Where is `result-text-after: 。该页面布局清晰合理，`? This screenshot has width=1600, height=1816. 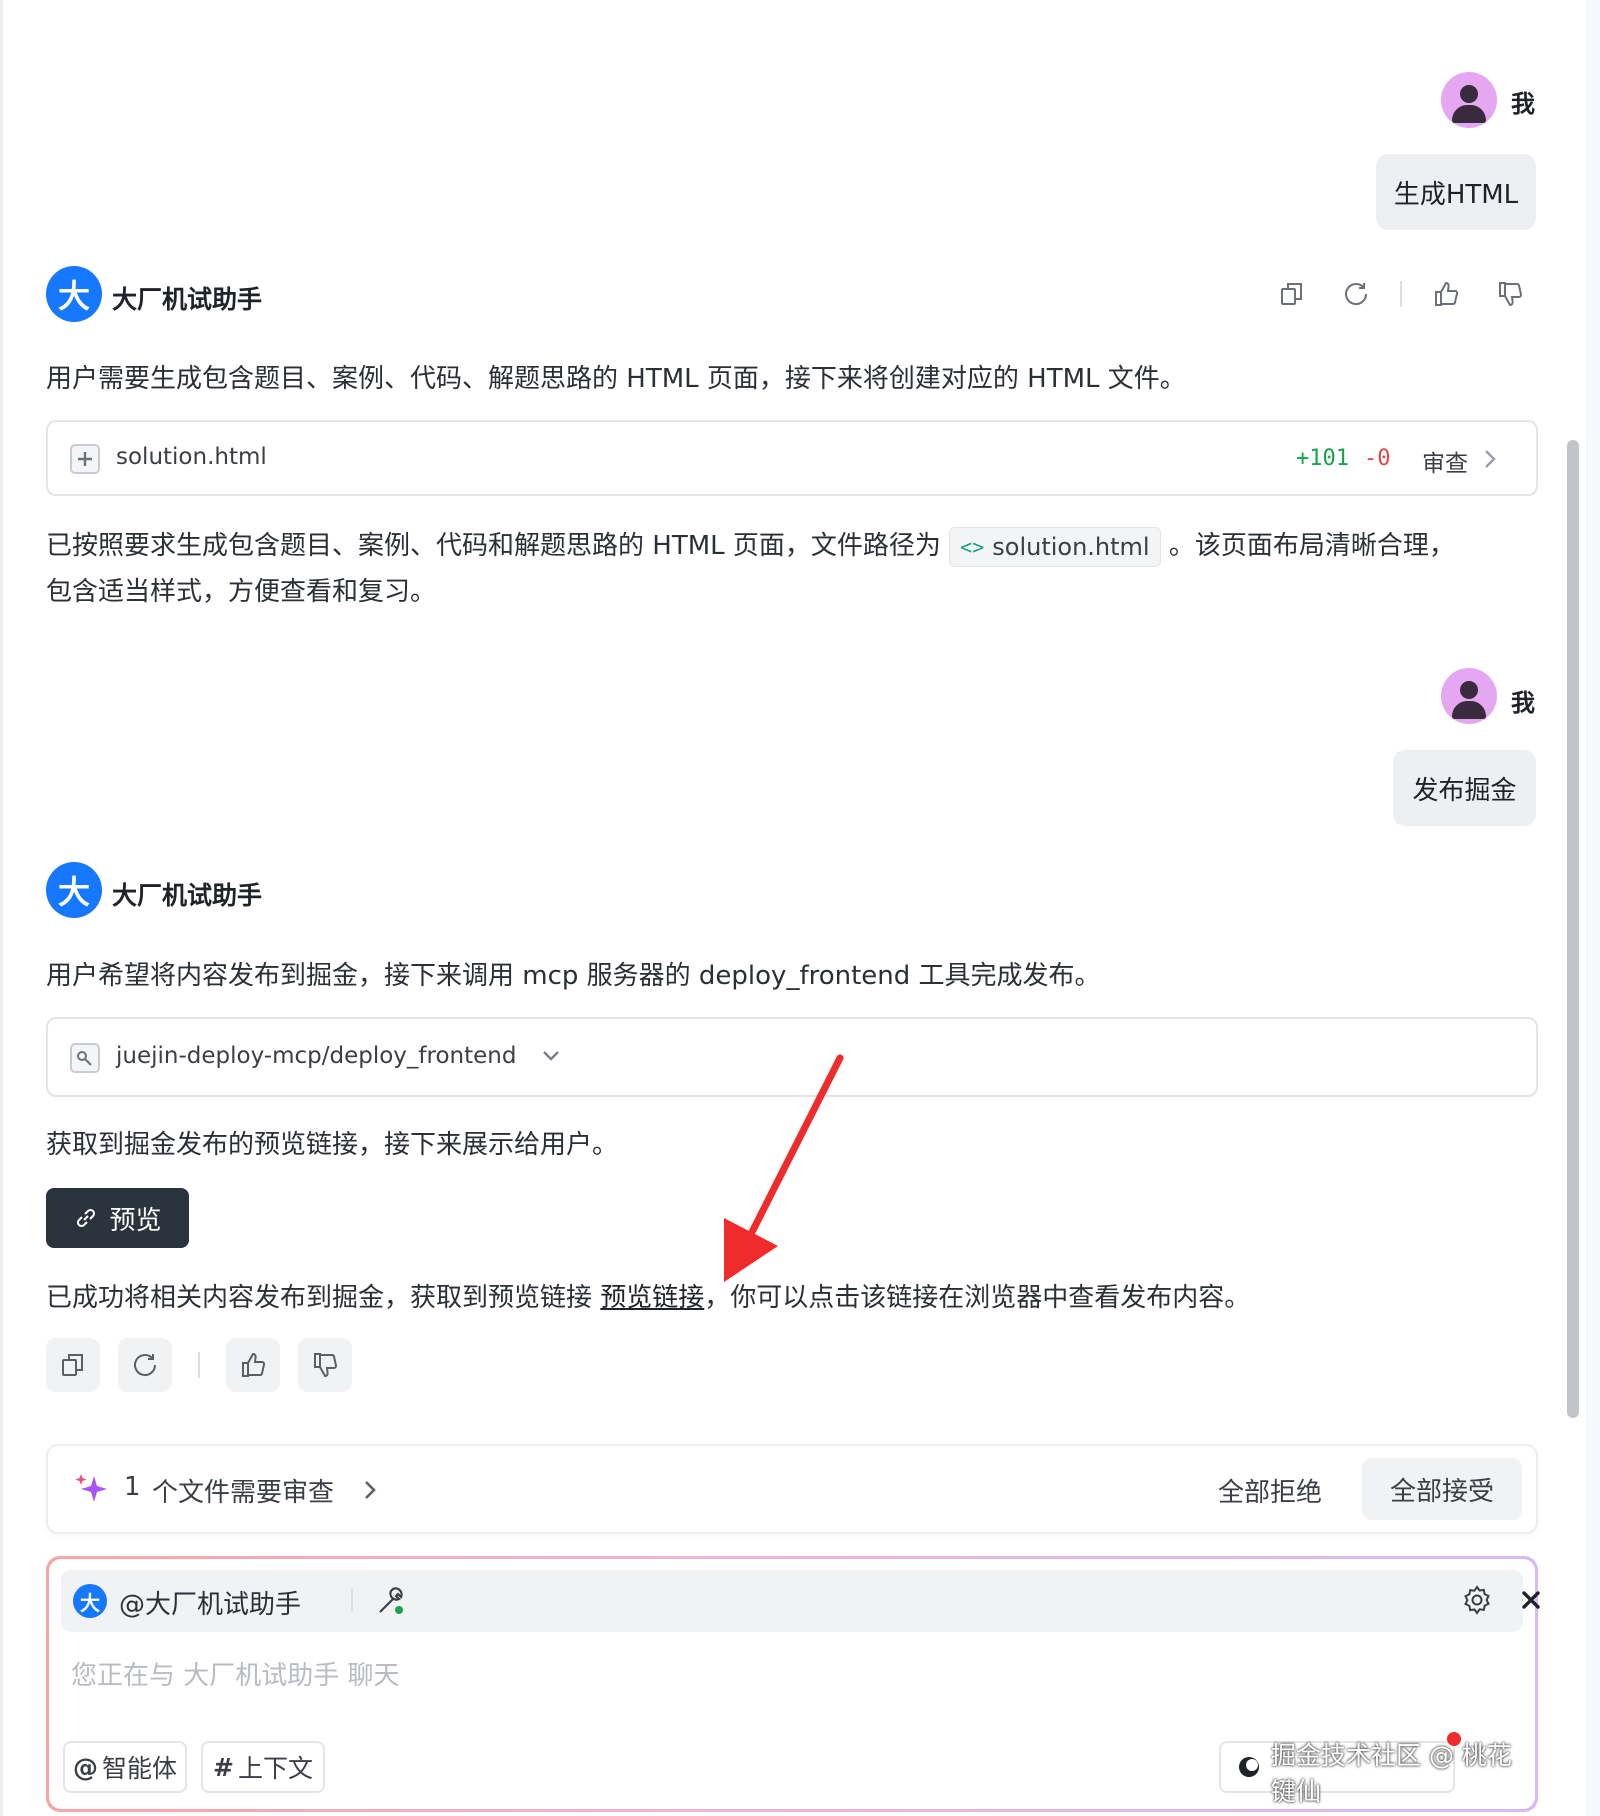 result-text-after: 。该页面布局清晰合理， is located at coordinates (1311, 546).